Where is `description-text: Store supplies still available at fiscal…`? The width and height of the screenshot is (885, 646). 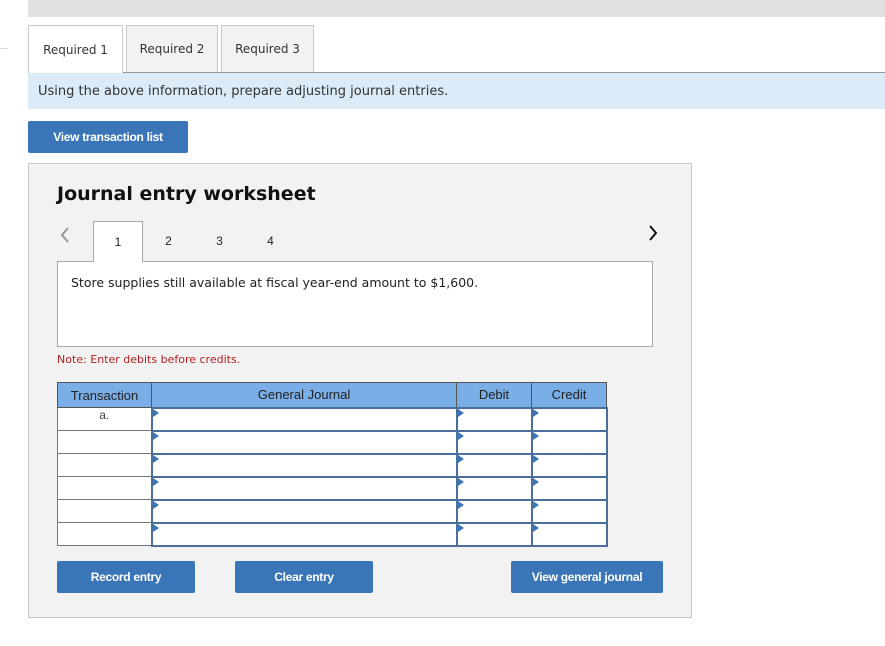 description-text: Store supplies still available at fiscal… is located at coordinates (275, 282).